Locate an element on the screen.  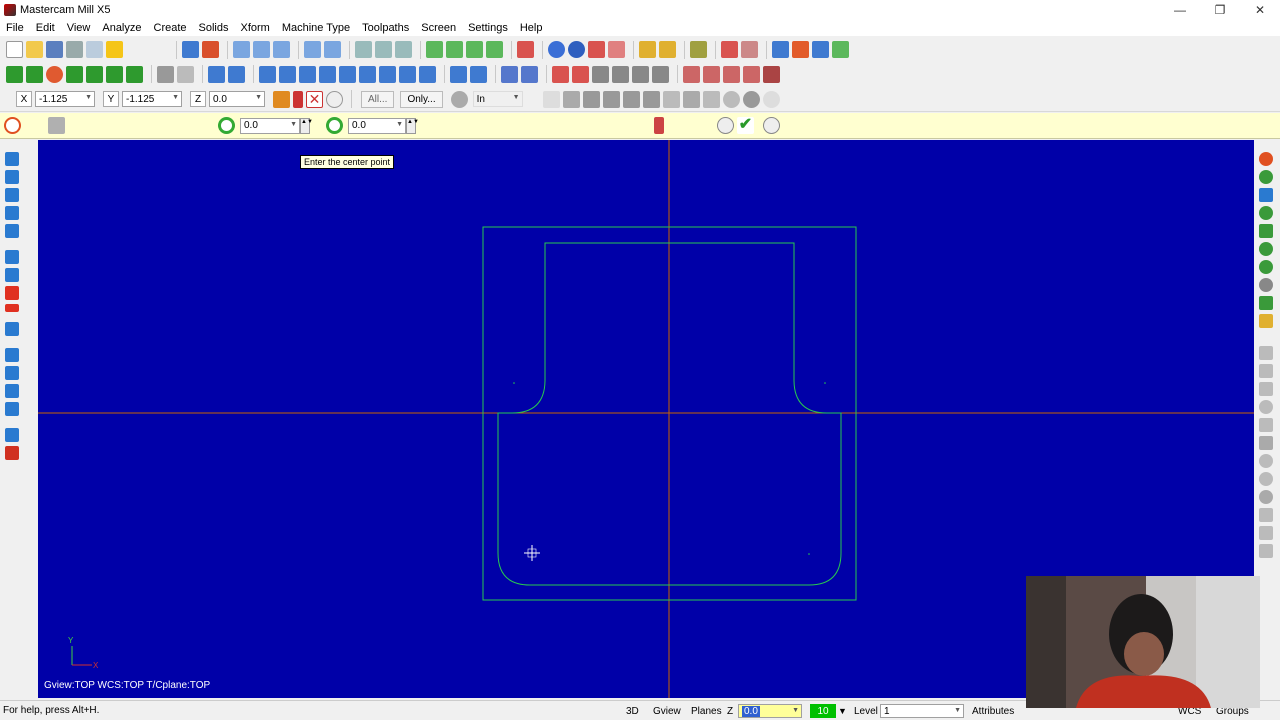
new-file-icon is located at coordinates (14, 49).